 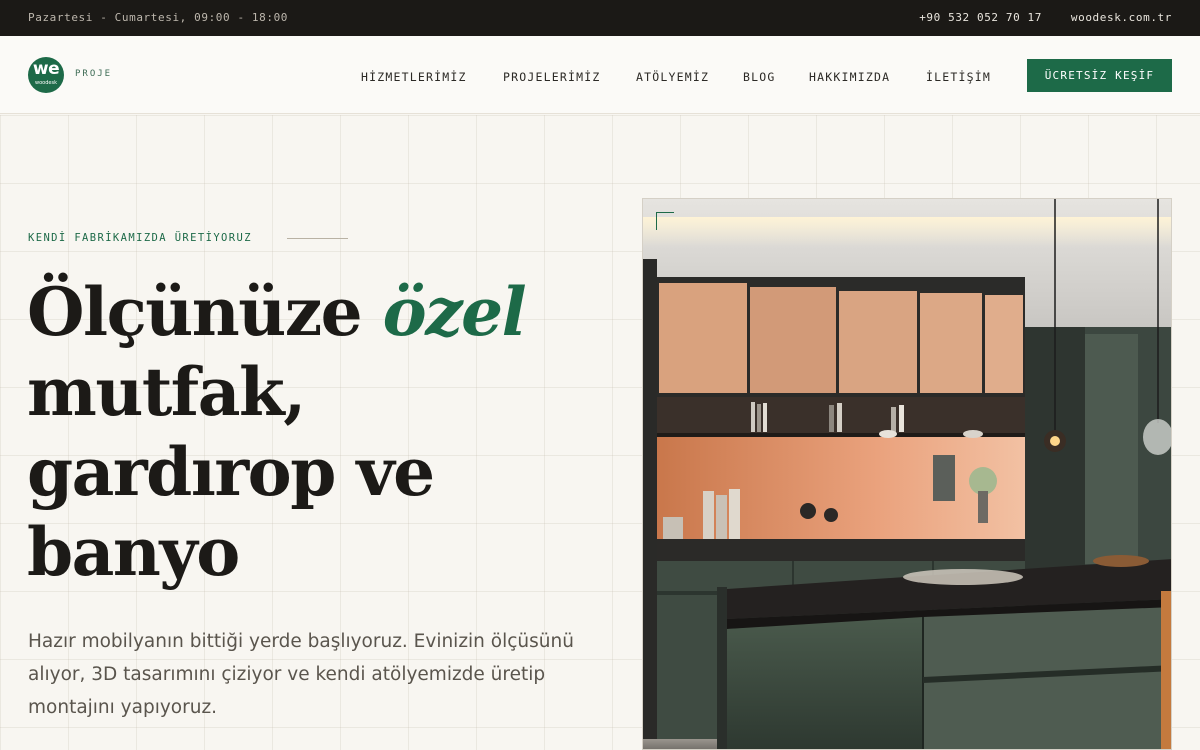 I want to click on logo-tagline: PROJE, so click(x=94, y=74).